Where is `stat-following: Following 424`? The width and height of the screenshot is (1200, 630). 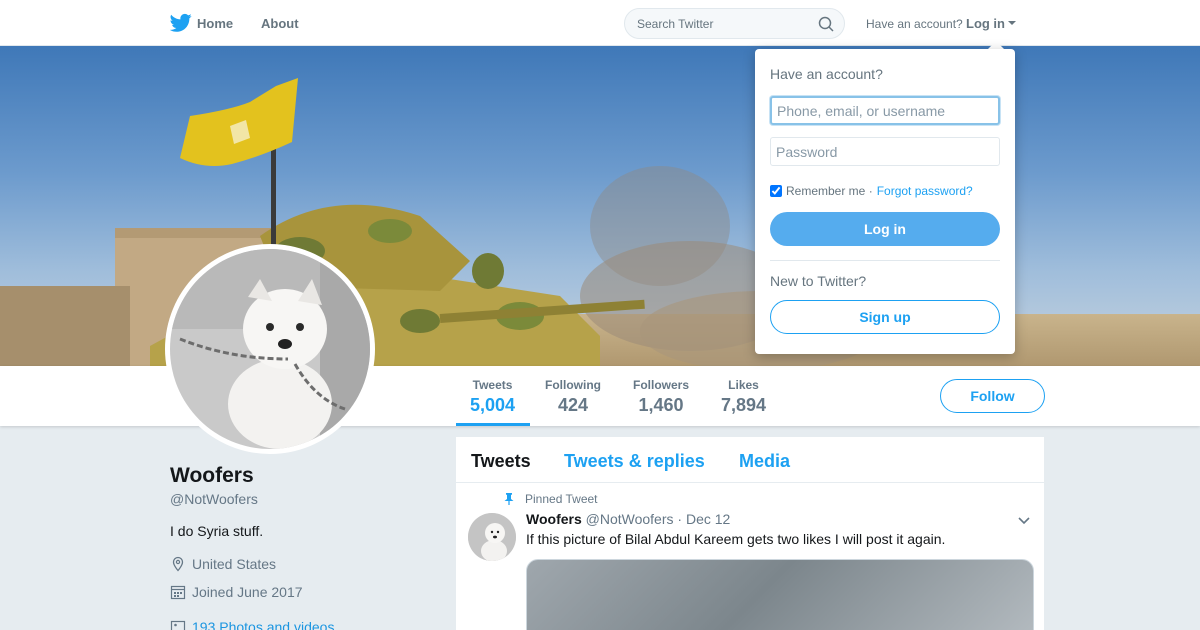
stat-following: Following 424 is located at coordinates (573, 397).